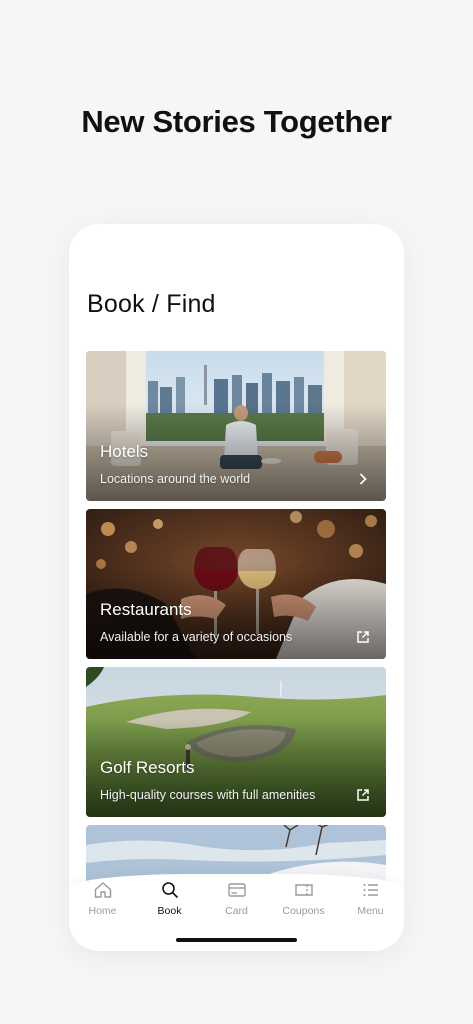 The height and width of the screenshot is (1024, 473). Describe the element at coordinates (208, 795) in the screenshot. I see `card-subtitle: High-quality courses with full amenities` at that location.